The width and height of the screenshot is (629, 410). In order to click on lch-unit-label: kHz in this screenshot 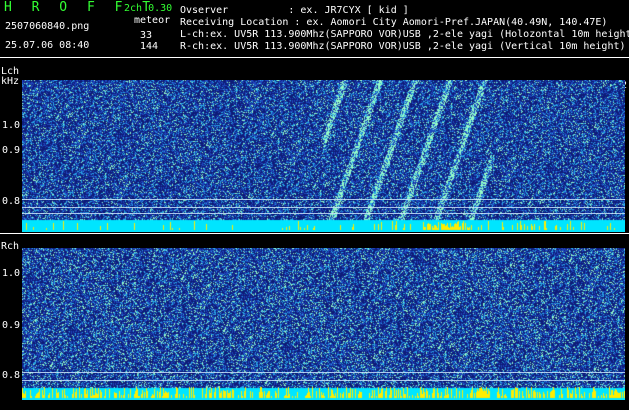, I will do `click(10, 81)`.